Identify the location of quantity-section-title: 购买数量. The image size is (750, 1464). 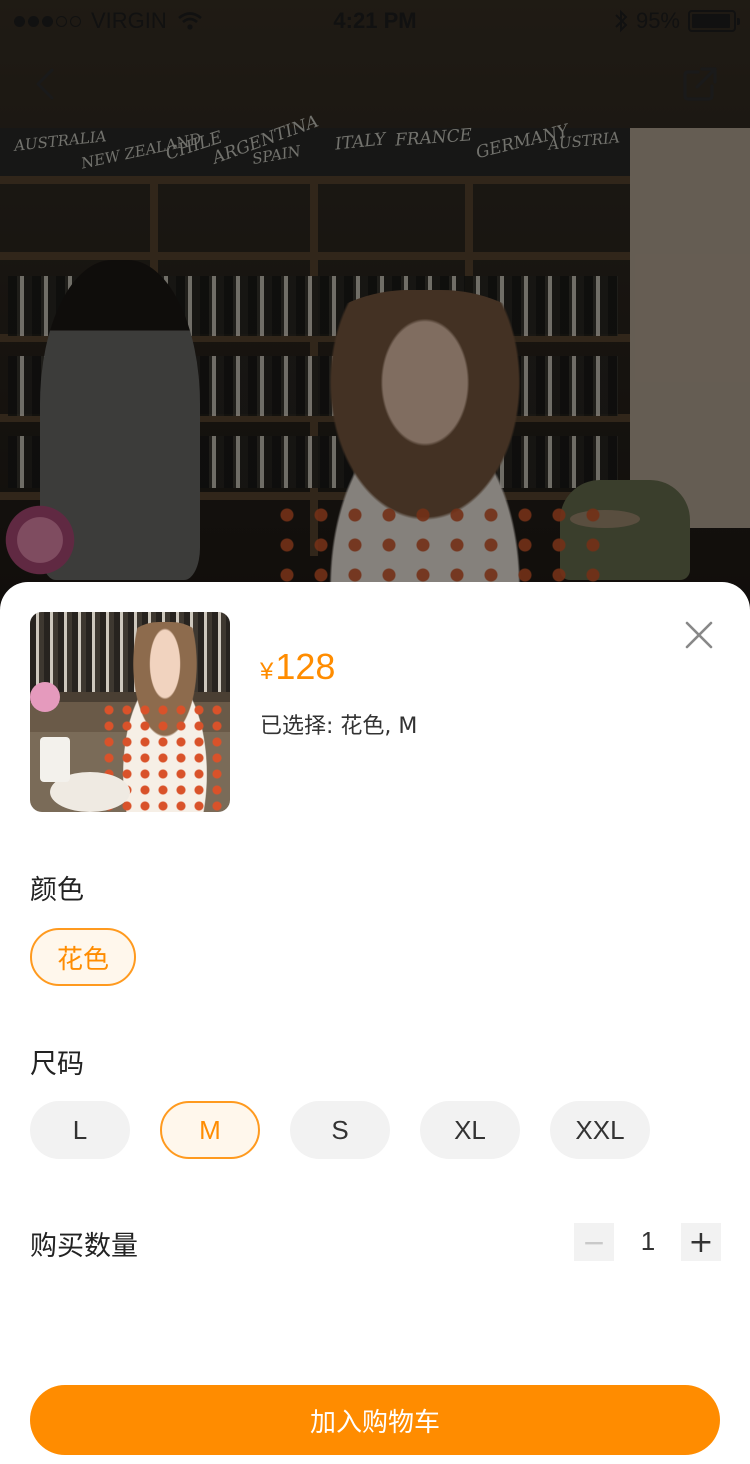
(84, 1246).